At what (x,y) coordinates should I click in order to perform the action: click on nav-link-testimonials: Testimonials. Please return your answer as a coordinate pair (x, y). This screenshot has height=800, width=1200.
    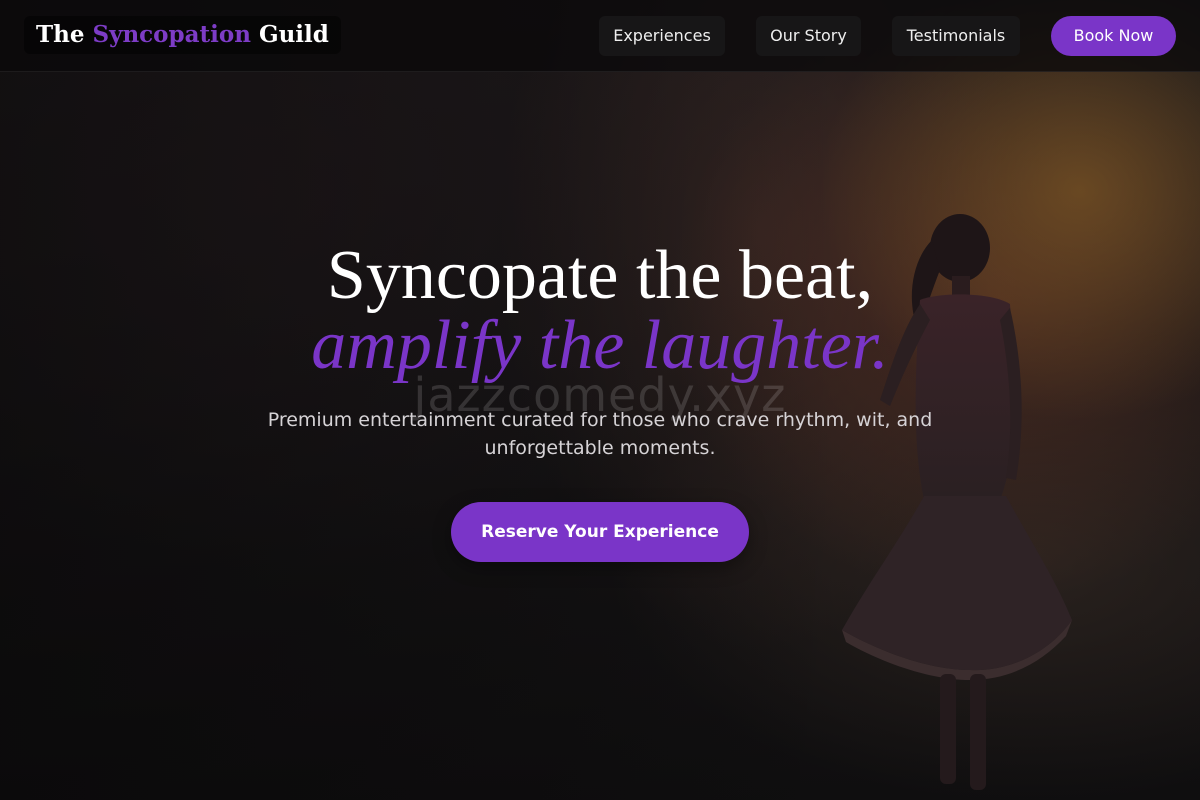
    Looking at the image, I should click on (956, 36).